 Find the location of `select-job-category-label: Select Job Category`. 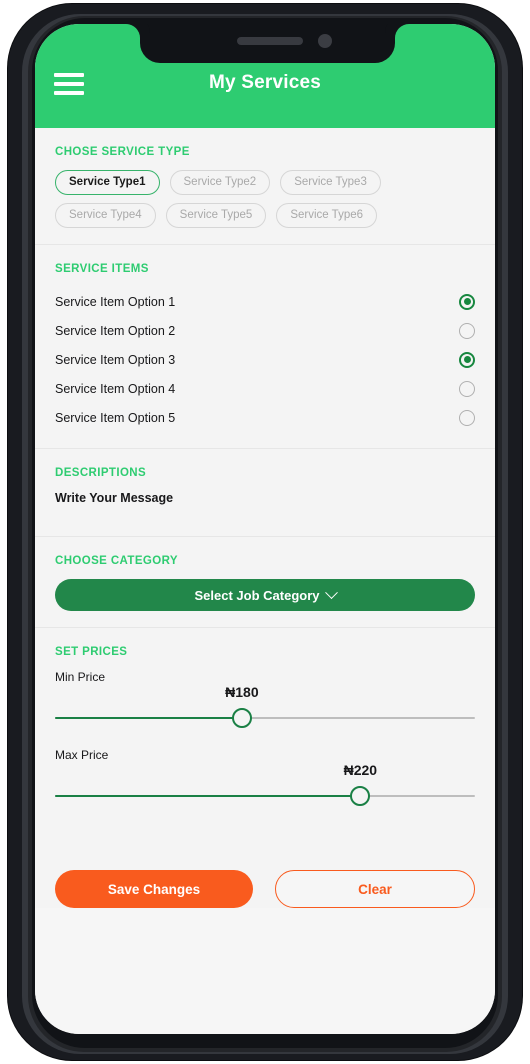

select-job-category-label: Select Job Category is located at coordinates (257, 595).